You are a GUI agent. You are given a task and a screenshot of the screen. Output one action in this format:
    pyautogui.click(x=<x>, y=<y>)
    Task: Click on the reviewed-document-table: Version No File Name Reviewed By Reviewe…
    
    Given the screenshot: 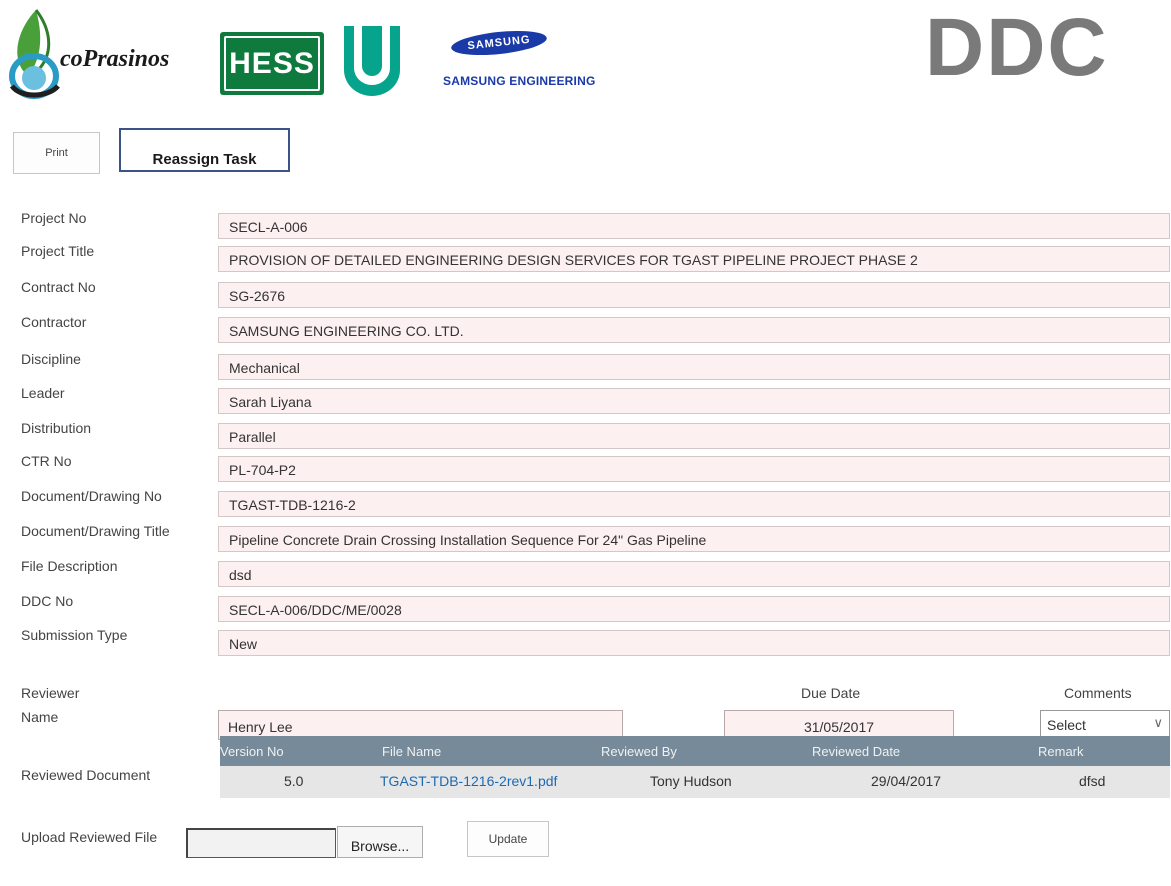 What is the action you would take?
    pyautogui.click(x=695, y=767)
    